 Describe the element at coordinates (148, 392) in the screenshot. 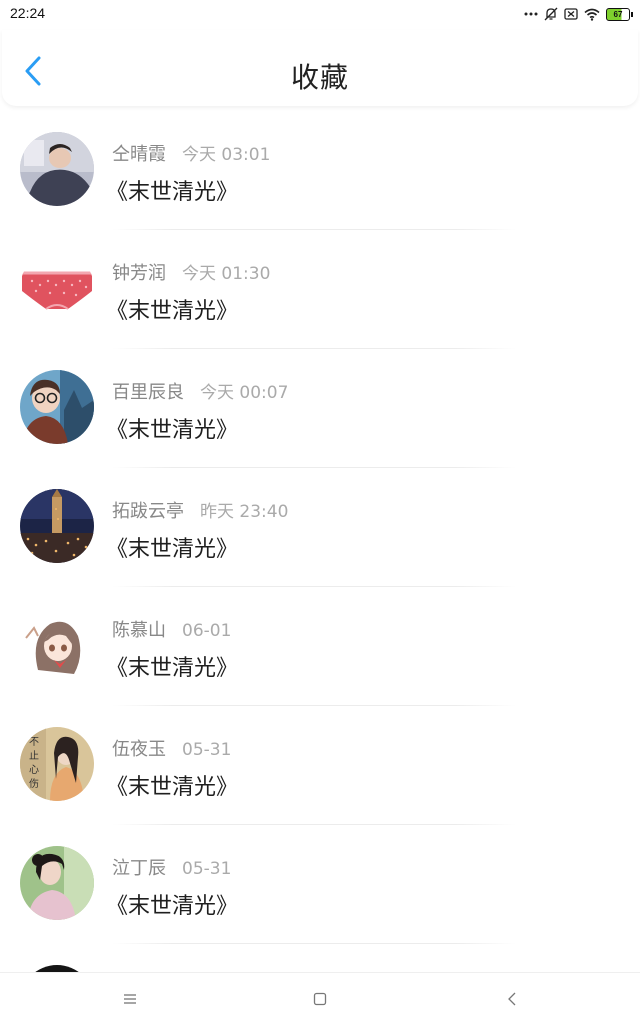

I see `item-author: 百里辰良` at that location.